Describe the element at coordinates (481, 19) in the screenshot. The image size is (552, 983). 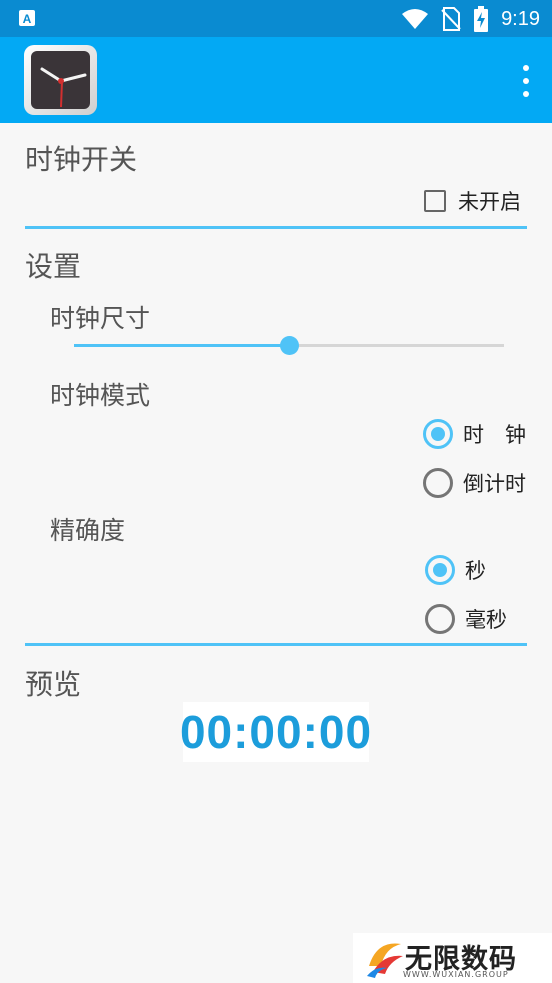
I see `battery-charging-icon` at that location.